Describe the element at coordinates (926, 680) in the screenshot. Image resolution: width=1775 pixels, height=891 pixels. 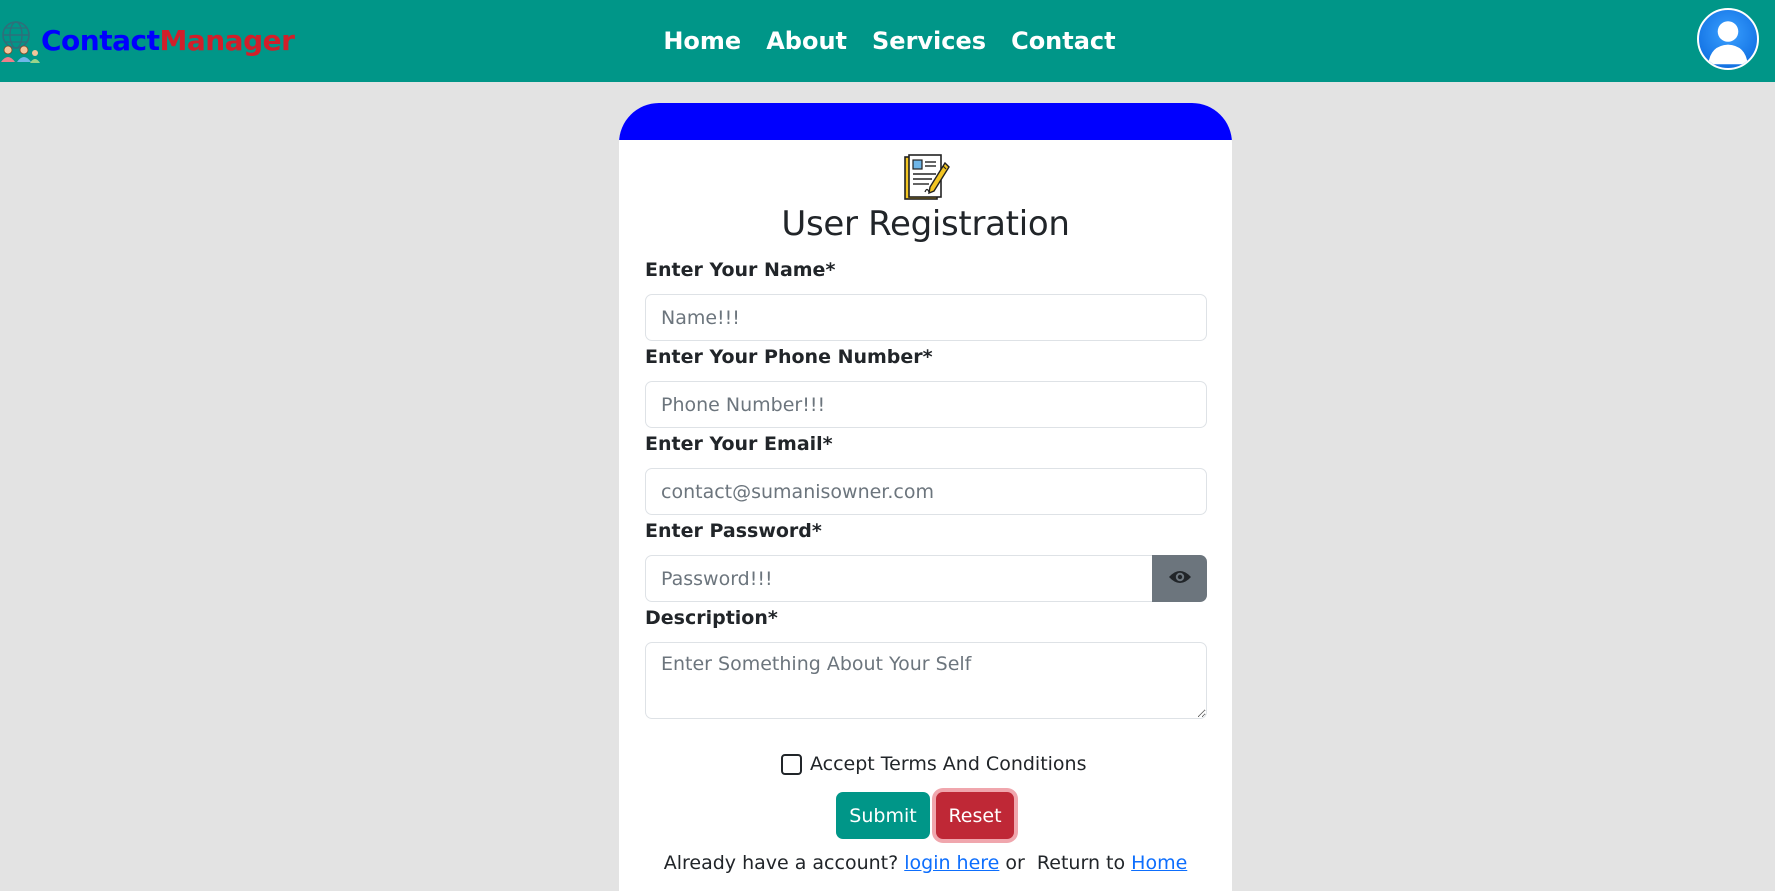
I see `description-textarea` at that location.